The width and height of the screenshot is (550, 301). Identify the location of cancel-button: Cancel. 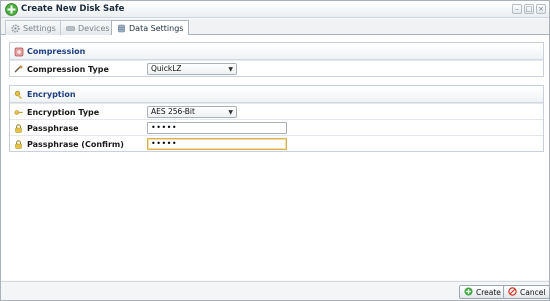
(526, 292).